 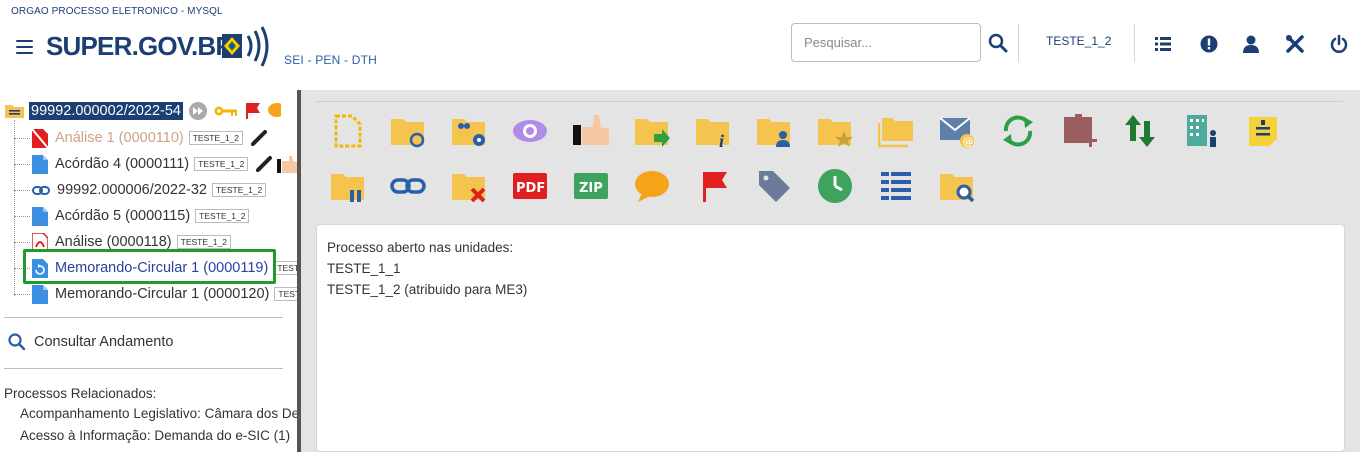 I want to click on document-label: Memorando-Circular 1 (0000120), so click(x=162, y=294).